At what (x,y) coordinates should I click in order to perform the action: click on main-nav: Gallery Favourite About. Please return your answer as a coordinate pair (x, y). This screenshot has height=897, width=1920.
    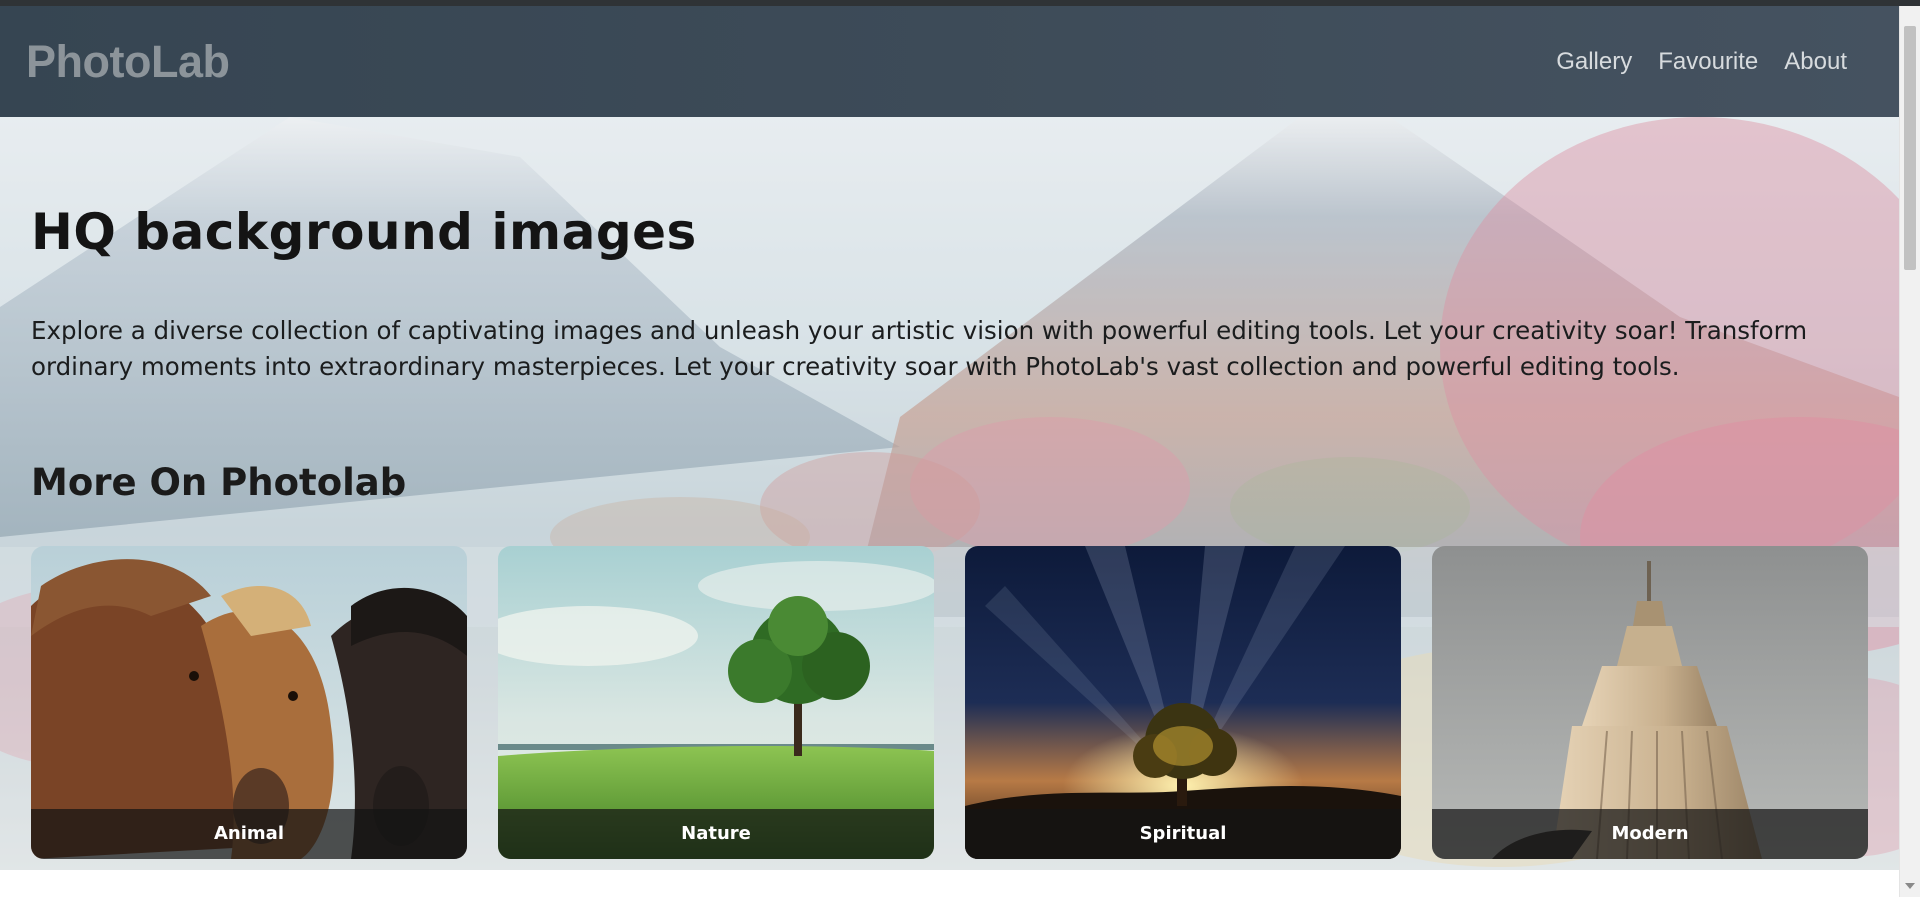
    Looking at the image, I should click on (1701, 62).